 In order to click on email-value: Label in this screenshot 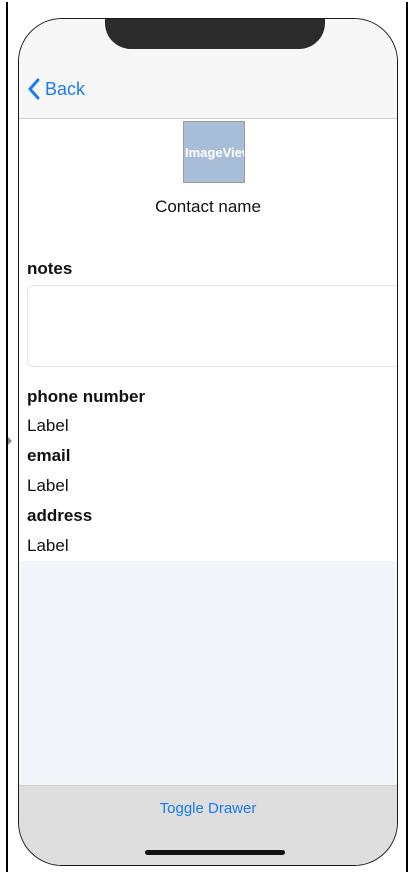, I will do `click(48, 485)`.